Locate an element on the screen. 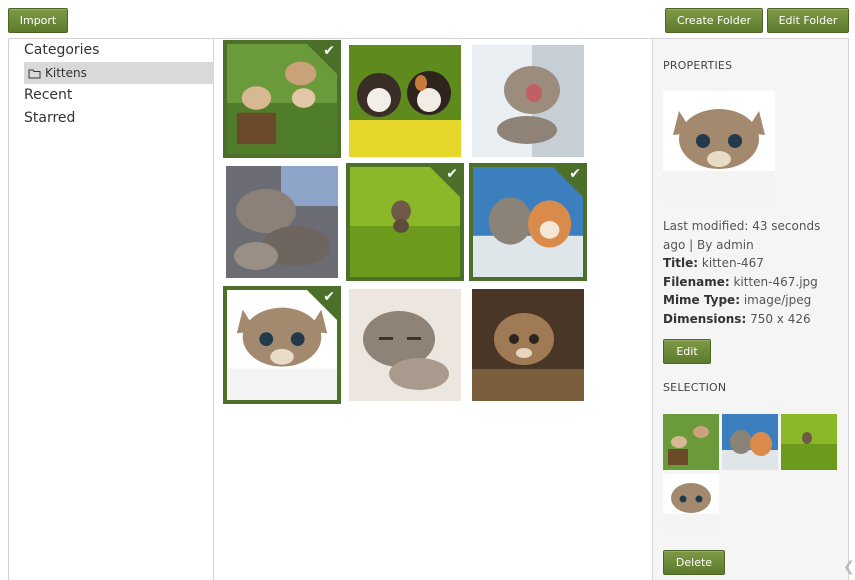  dimensions-key: Dimensions: is located at coordinates (705, 318).